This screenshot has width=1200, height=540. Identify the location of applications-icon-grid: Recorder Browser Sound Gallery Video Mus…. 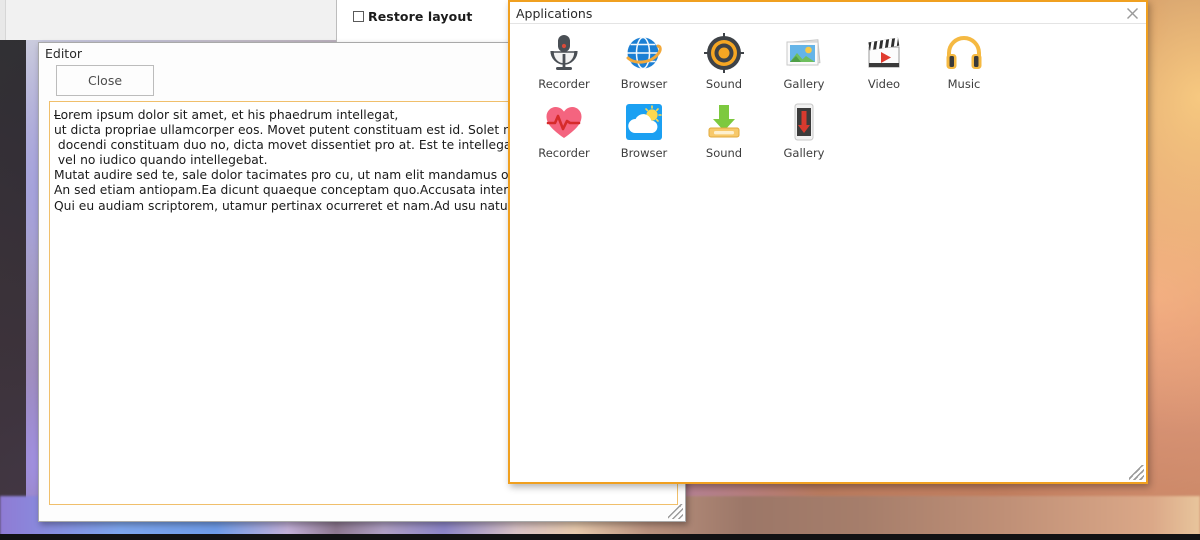
(832, 96).